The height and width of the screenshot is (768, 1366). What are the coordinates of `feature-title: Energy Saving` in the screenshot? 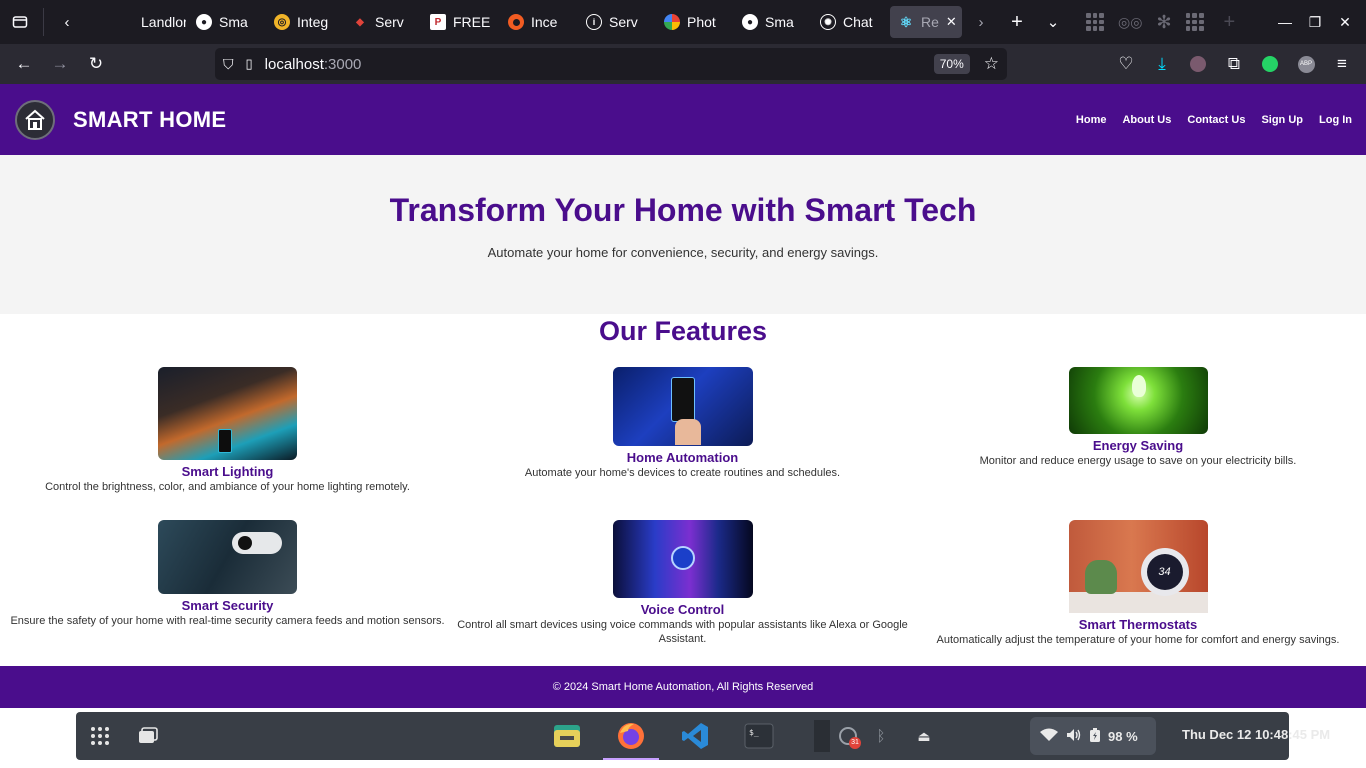 It's located at (1138, 445).